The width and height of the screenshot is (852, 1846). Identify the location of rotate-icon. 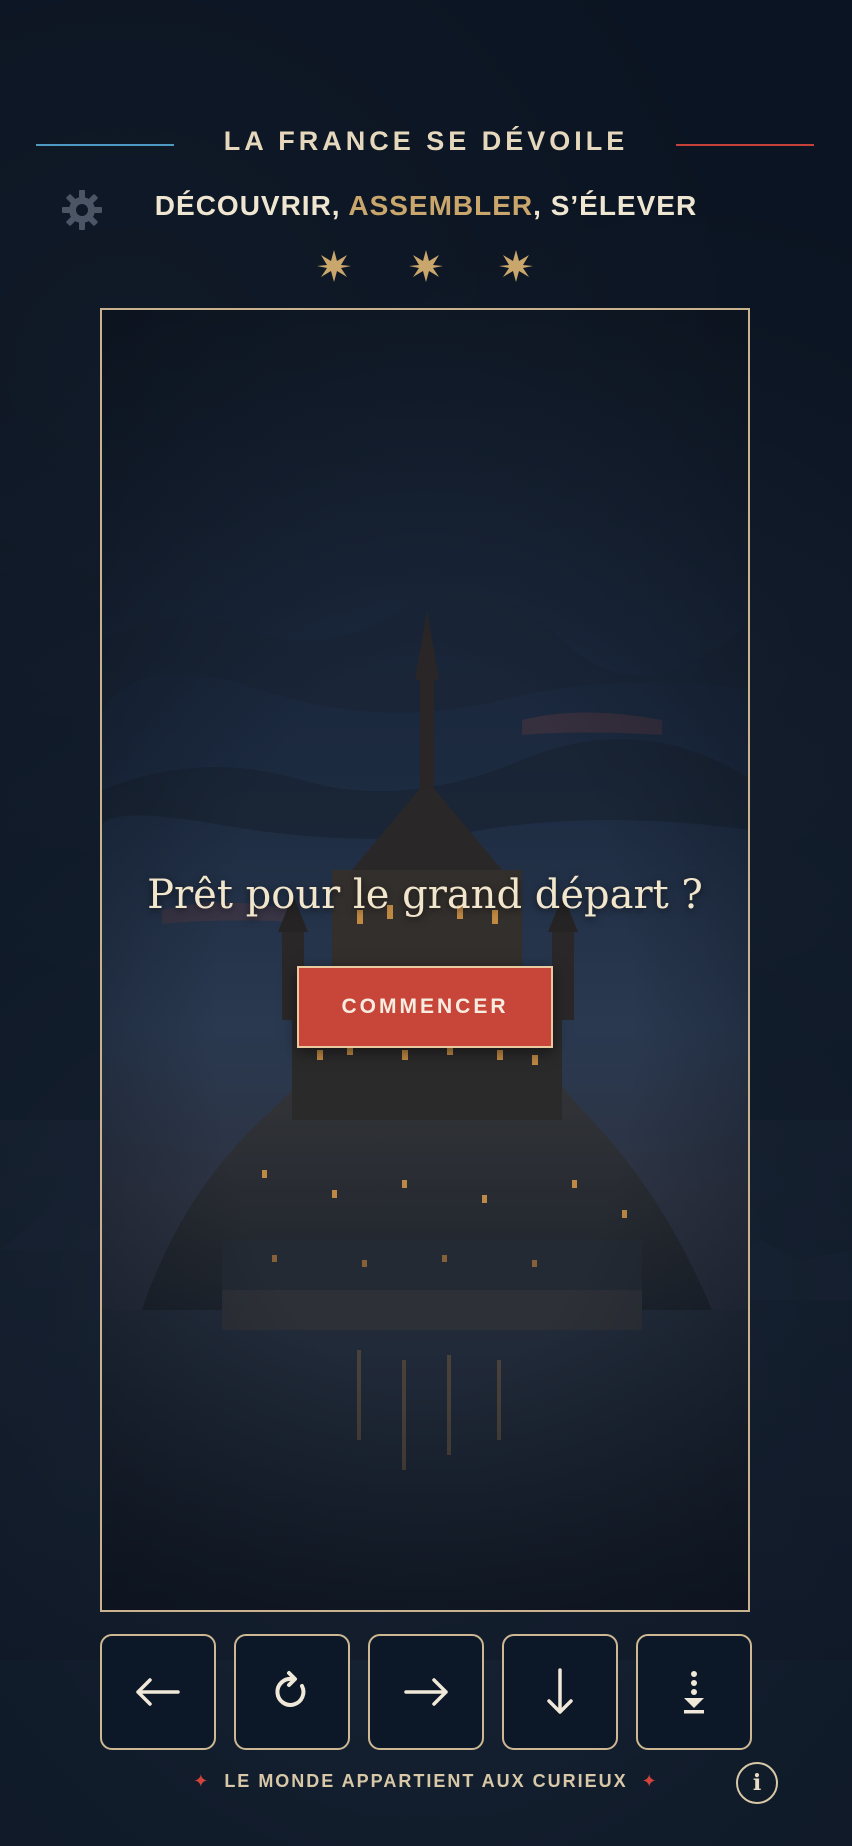
(290, 1689).